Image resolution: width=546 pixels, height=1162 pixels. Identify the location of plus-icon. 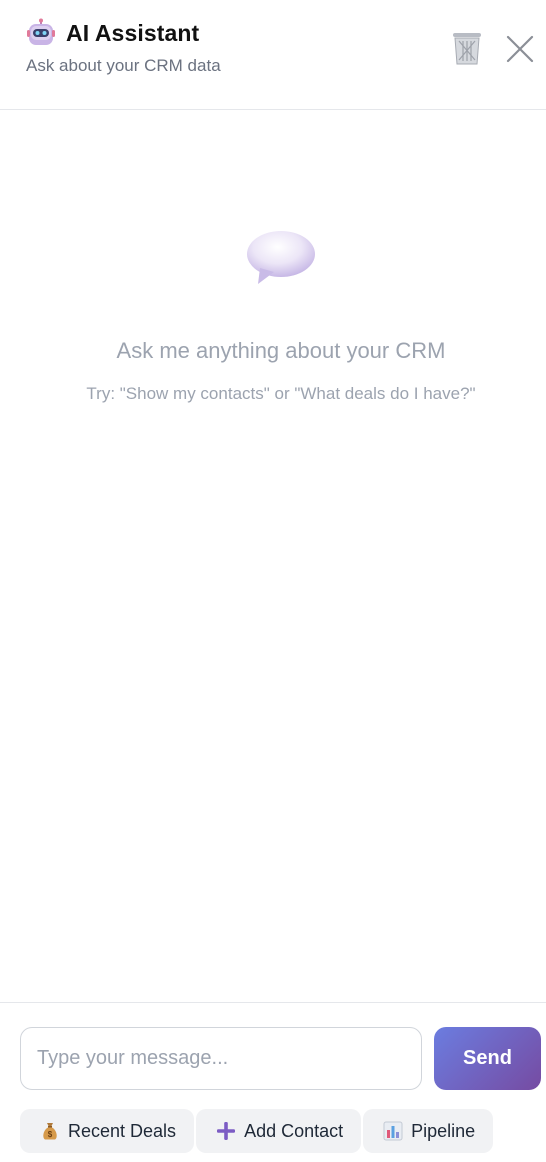
(226, 1131).